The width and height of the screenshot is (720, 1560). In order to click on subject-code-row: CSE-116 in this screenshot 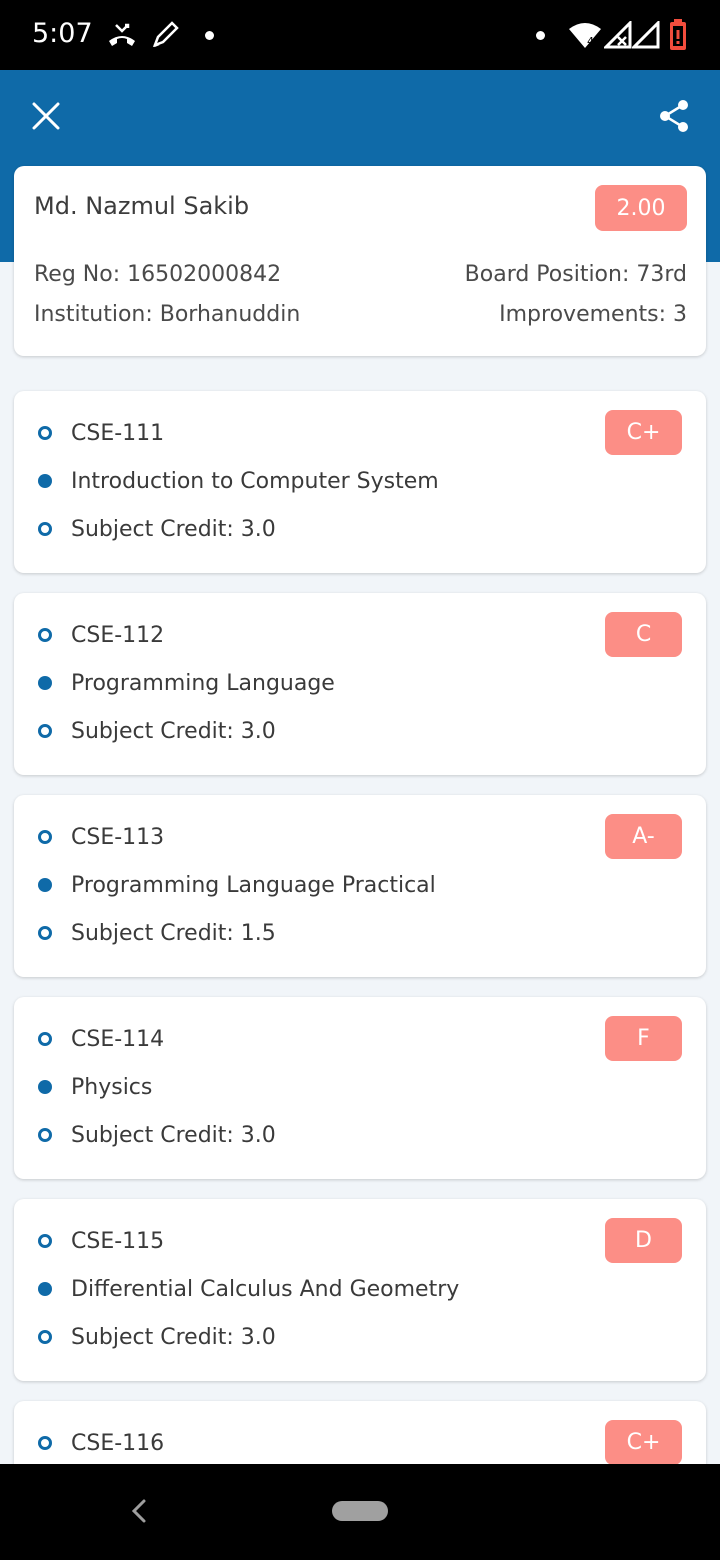, I will do `click(101, 1443)`.